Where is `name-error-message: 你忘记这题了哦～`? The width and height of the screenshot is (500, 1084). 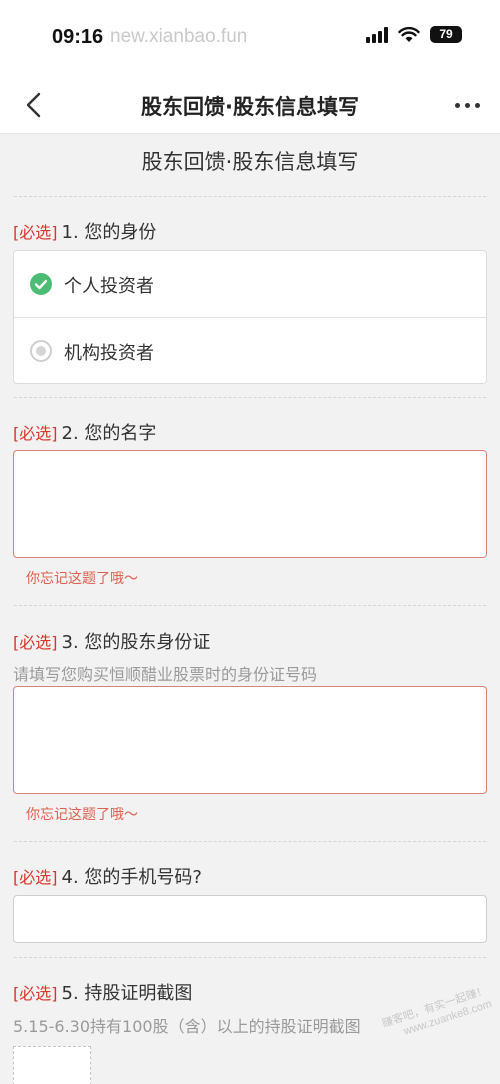 name-error-message: 你忘记这题了哦～ is located at coordinates (82, 579).